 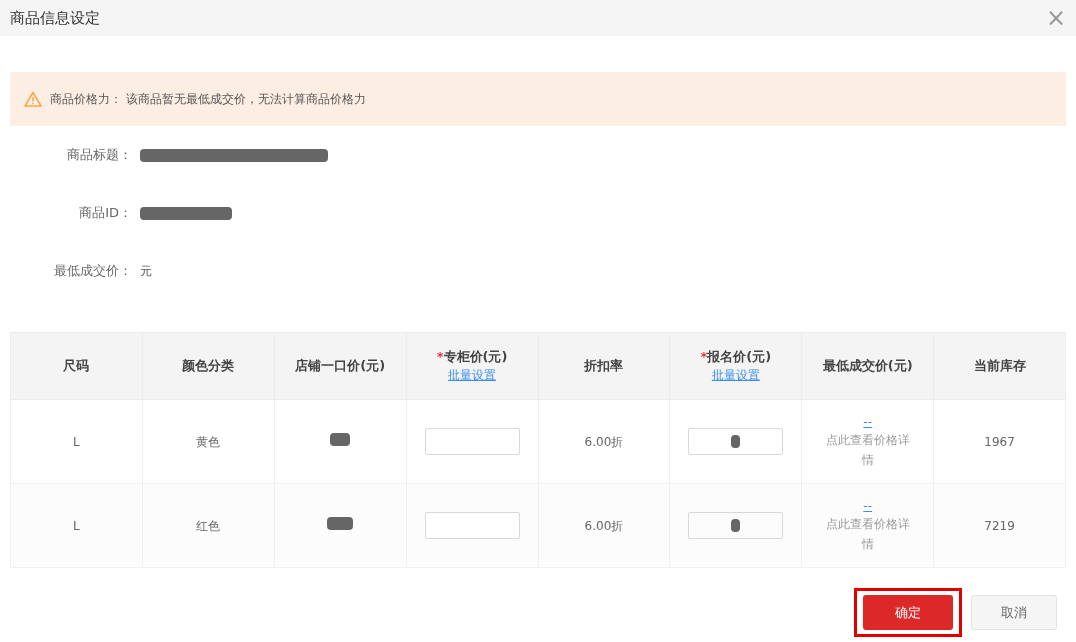 What do you see at coordinates (999, 366) in the screenshot?
I see `column-title: 当前库存` at bounding box center [999, 366].